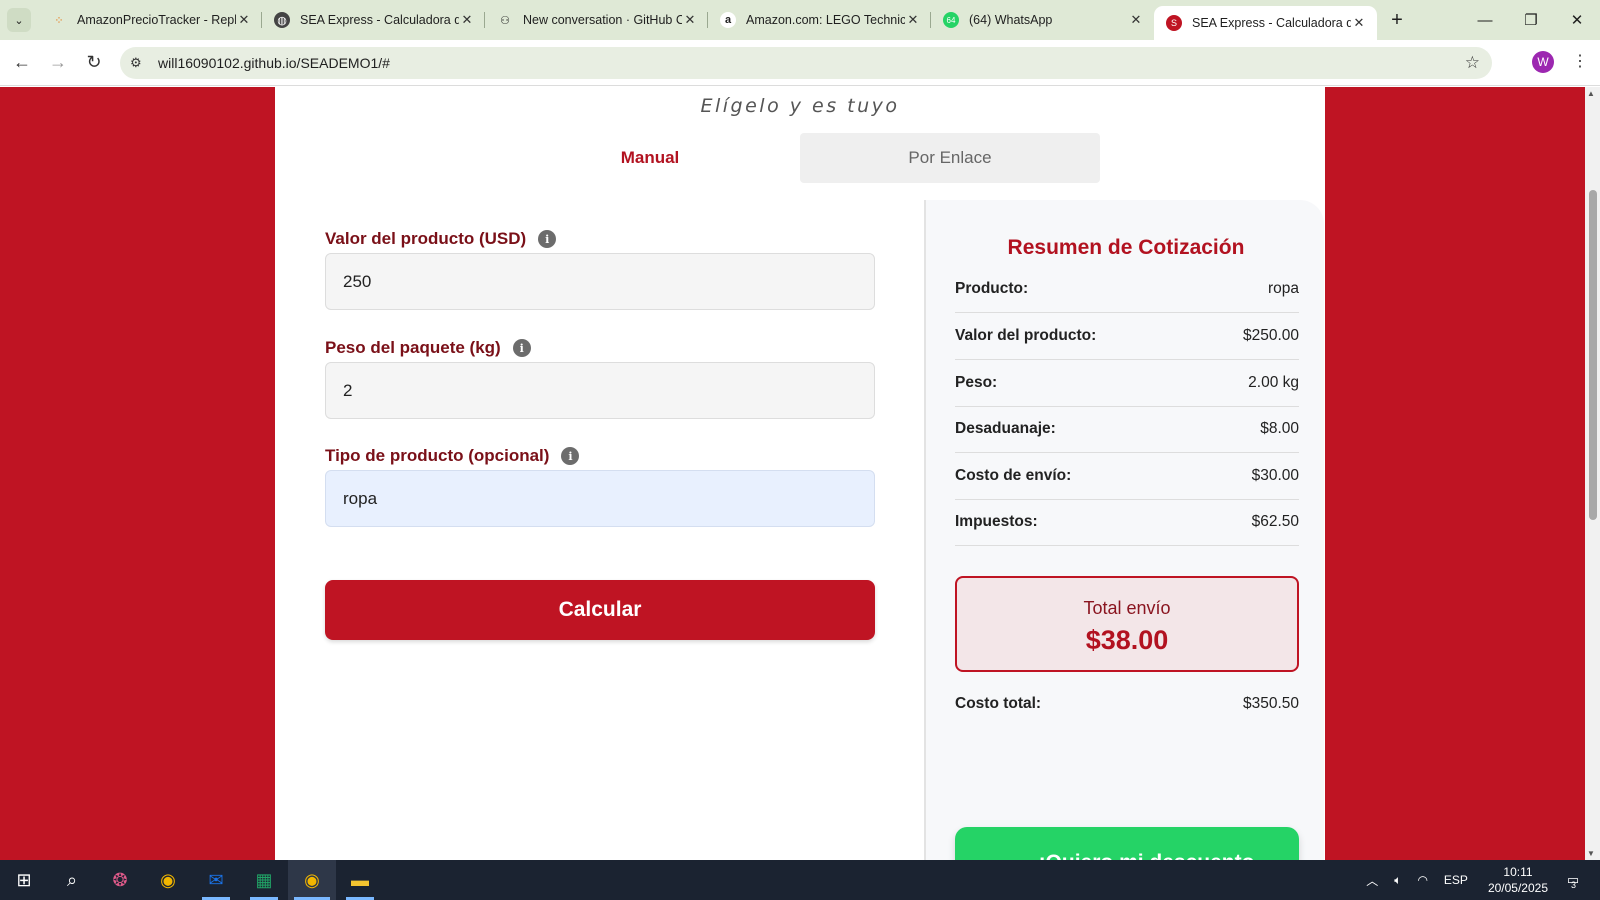  Describe the element at coordinates (437, 455) in the screenshot. I see `type-label: Tipo de producto (opcional)` at that location.